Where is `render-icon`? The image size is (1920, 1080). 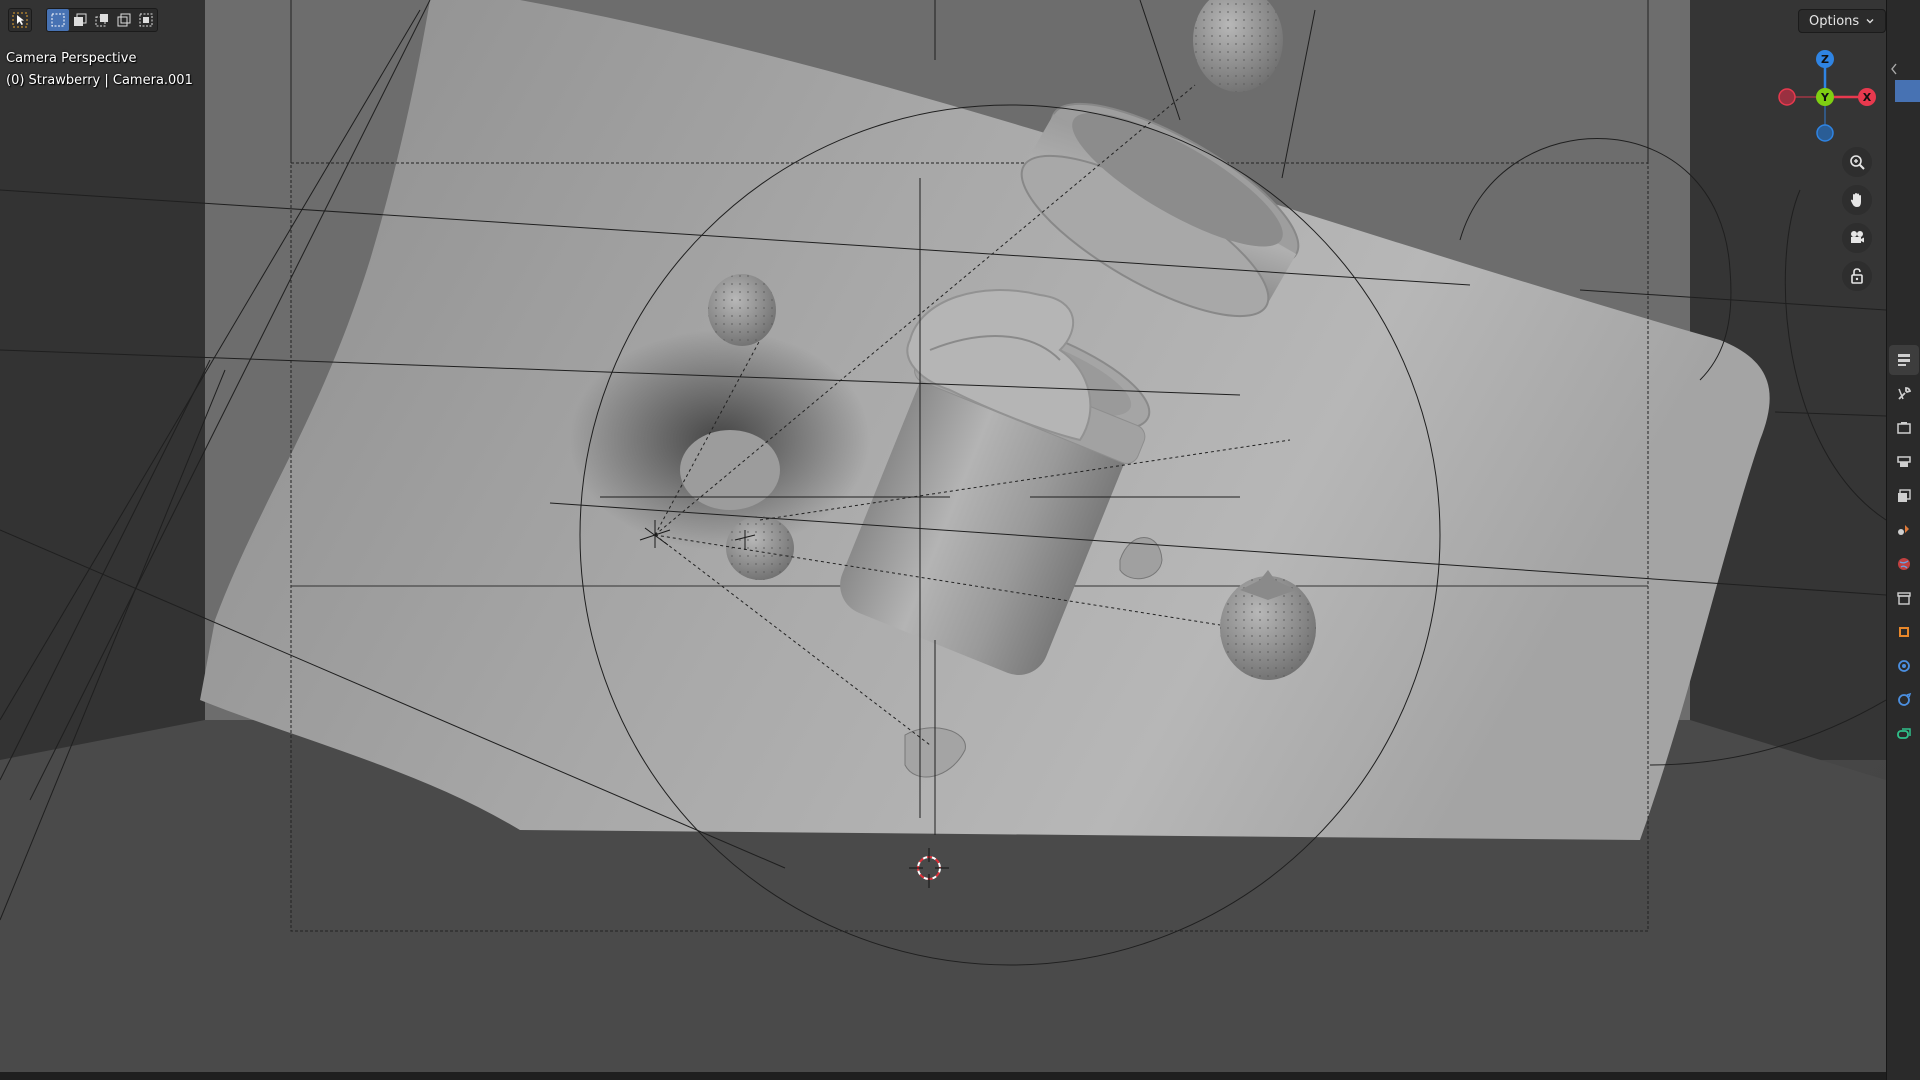
render-icon is located at coordinates (1904, 428).